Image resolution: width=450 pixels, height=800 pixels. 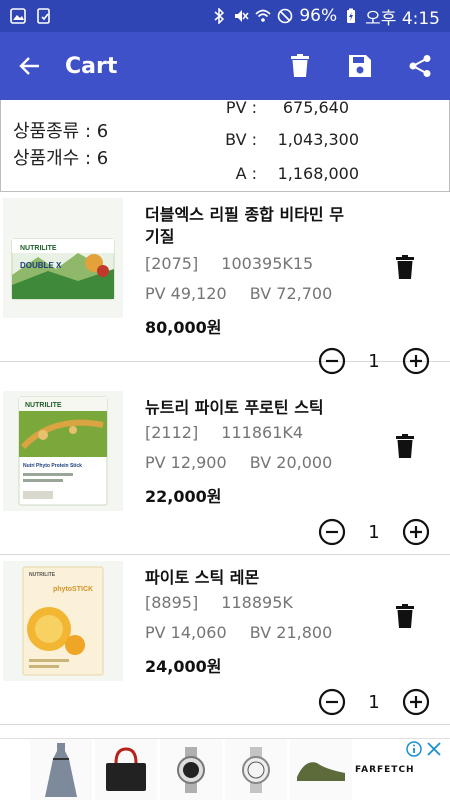 I want to click on product-label-text: DOUBLE X, so click(x=41, y=265).